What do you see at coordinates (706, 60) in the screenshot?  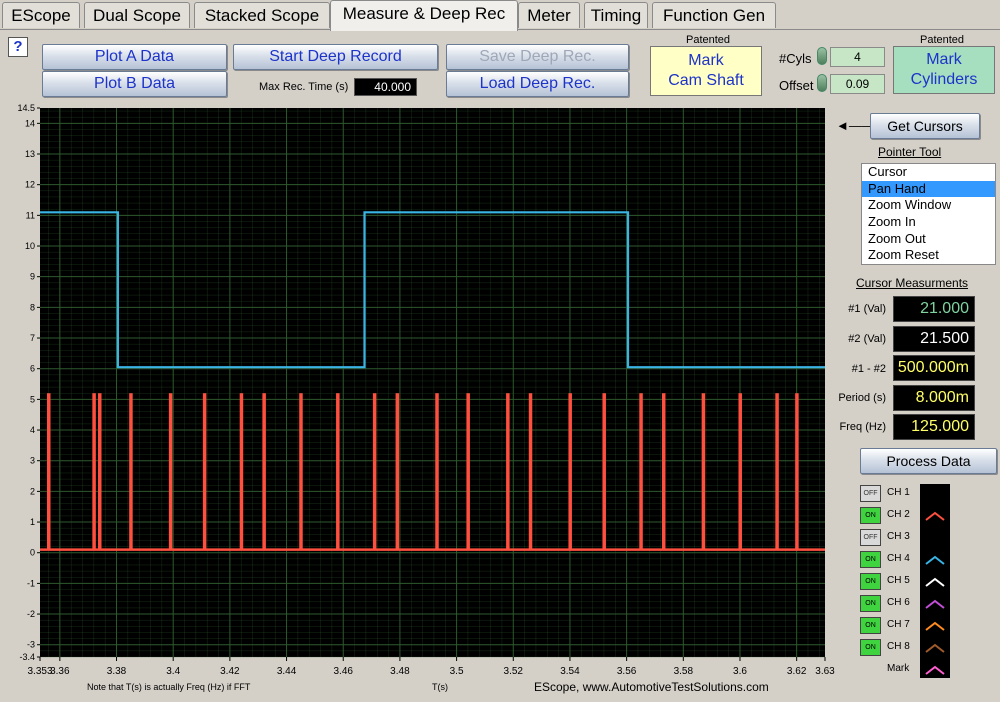 I see `mark-cam-line1: Mark` at bounding box center [706, 60].